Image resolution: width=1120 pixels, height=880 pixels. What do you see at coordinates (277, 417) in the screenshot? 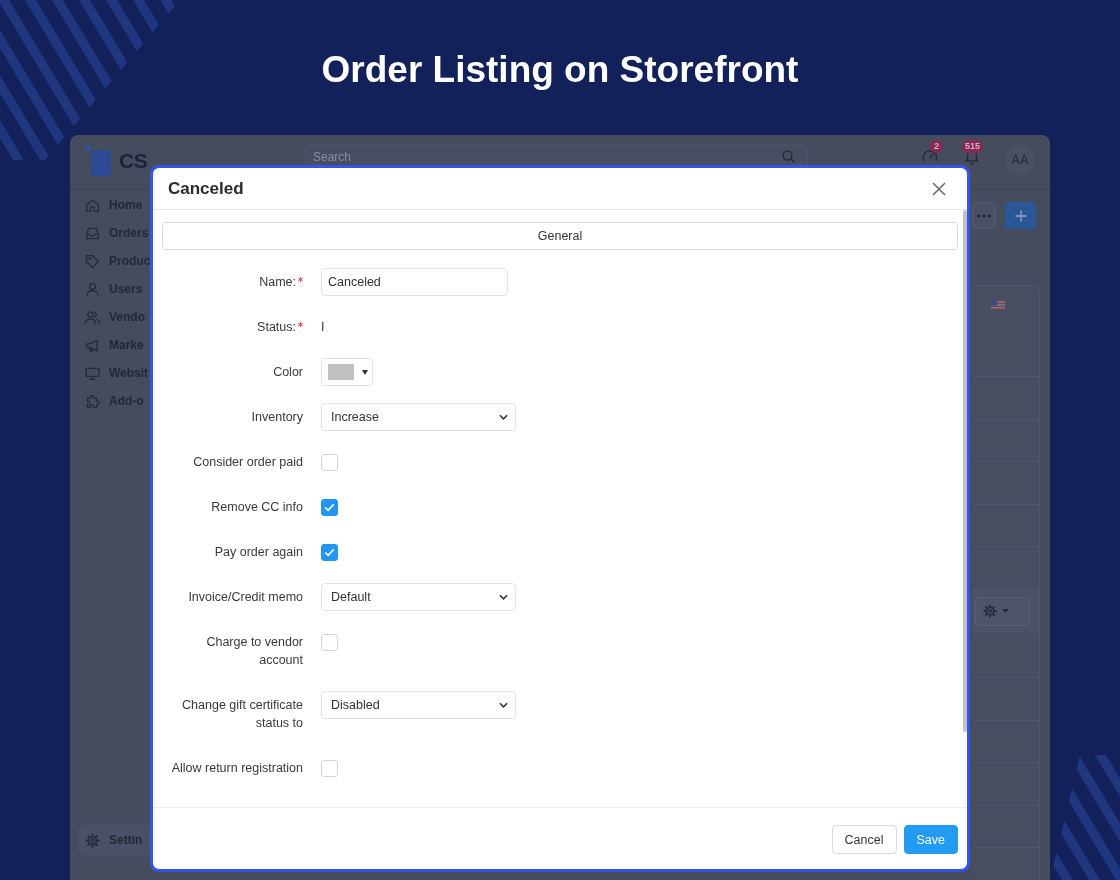
I see `field-label: Inventory` at bounding box center [277, 417].